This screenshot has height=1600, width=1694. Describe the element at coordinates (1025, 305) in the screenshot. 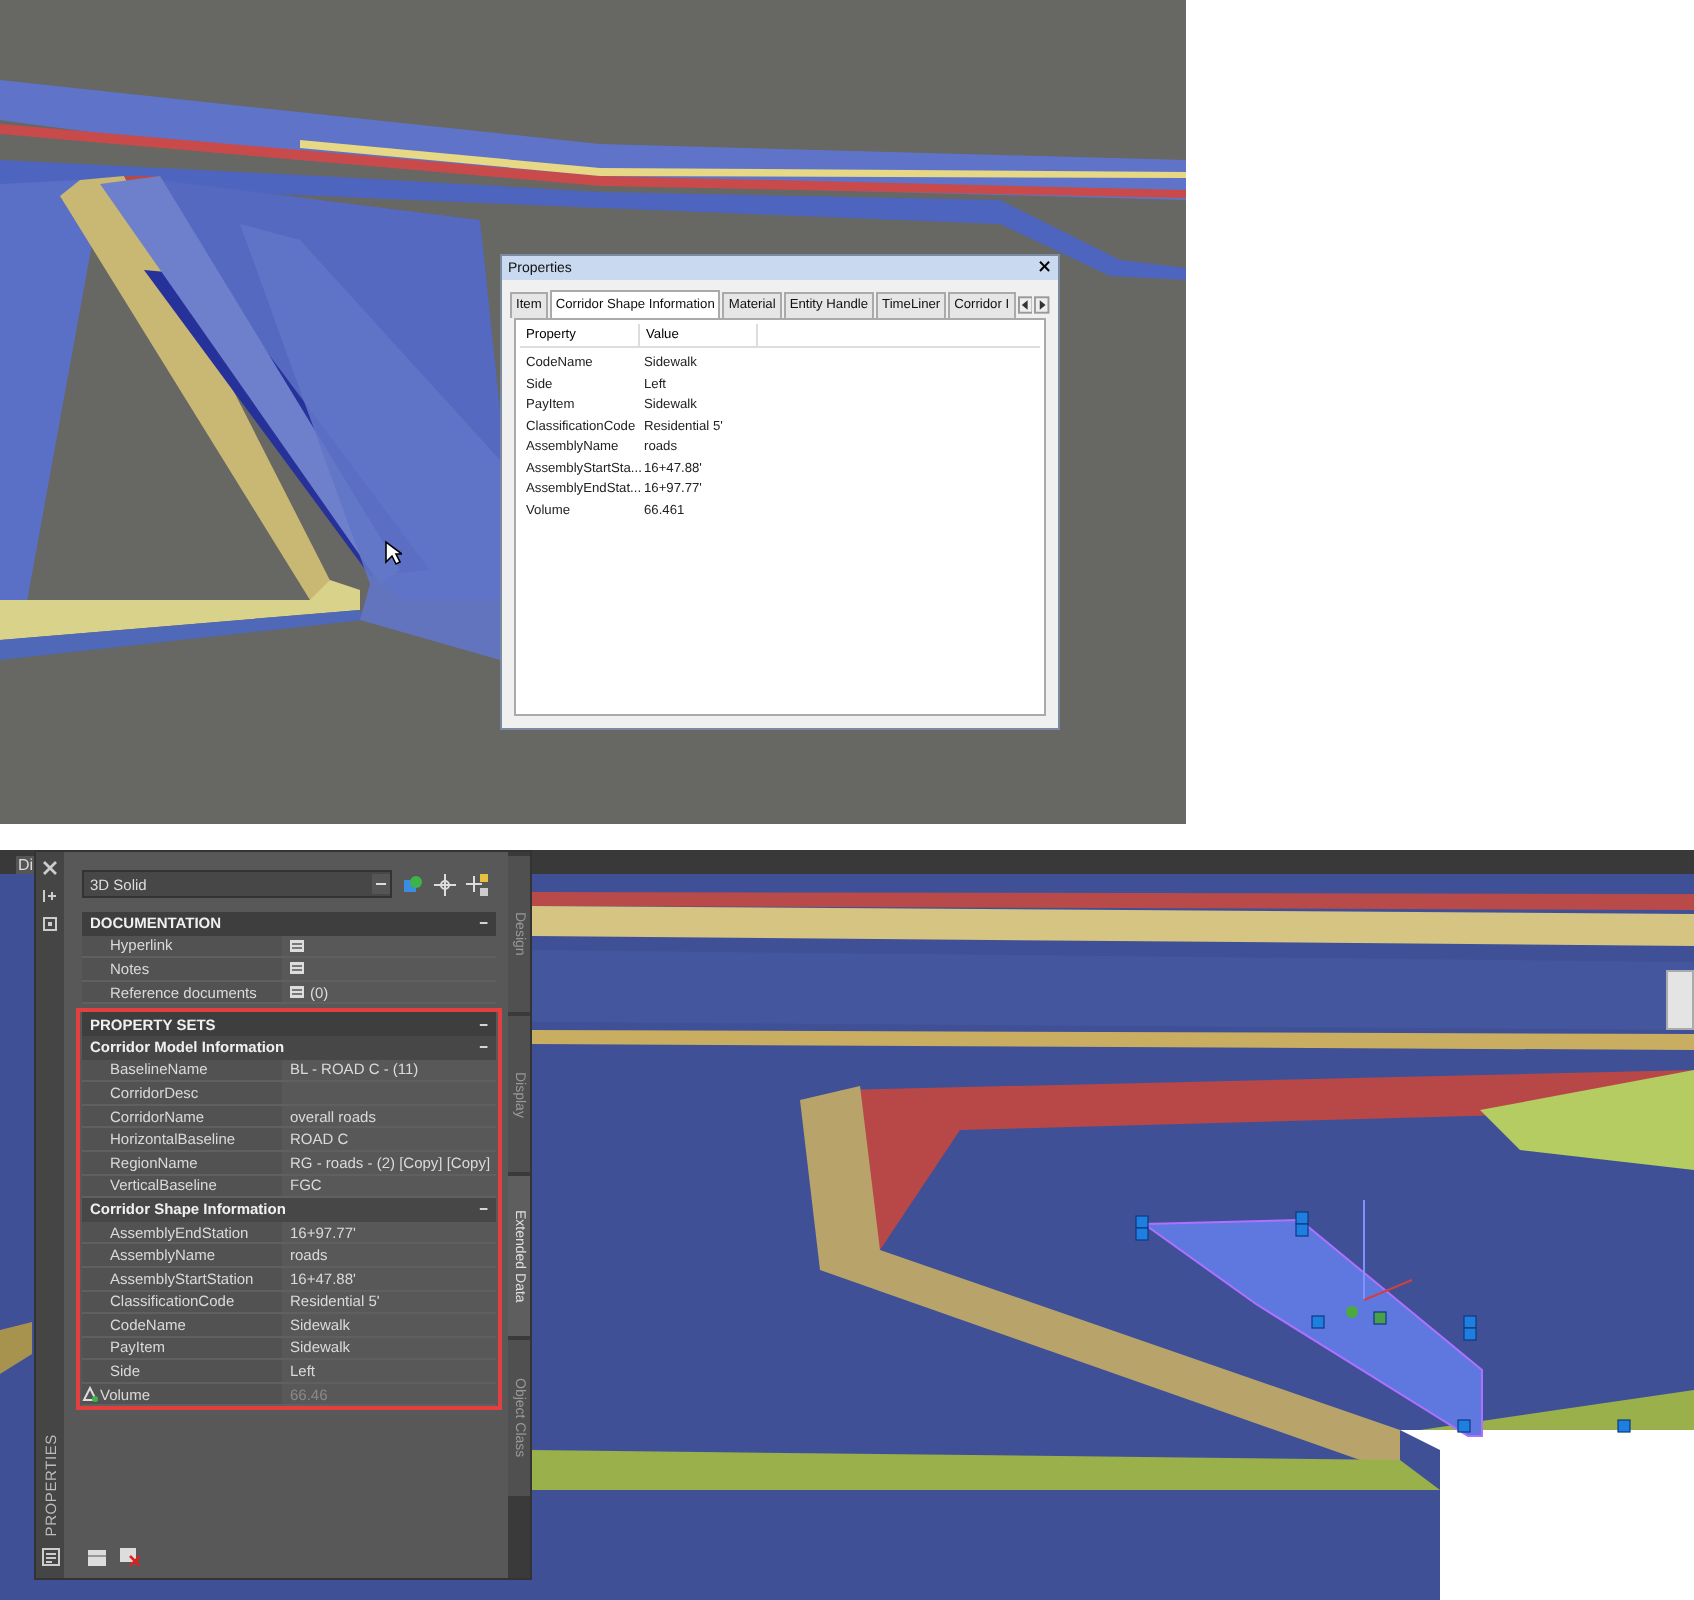

I see `scroll-left-icon` at that location.